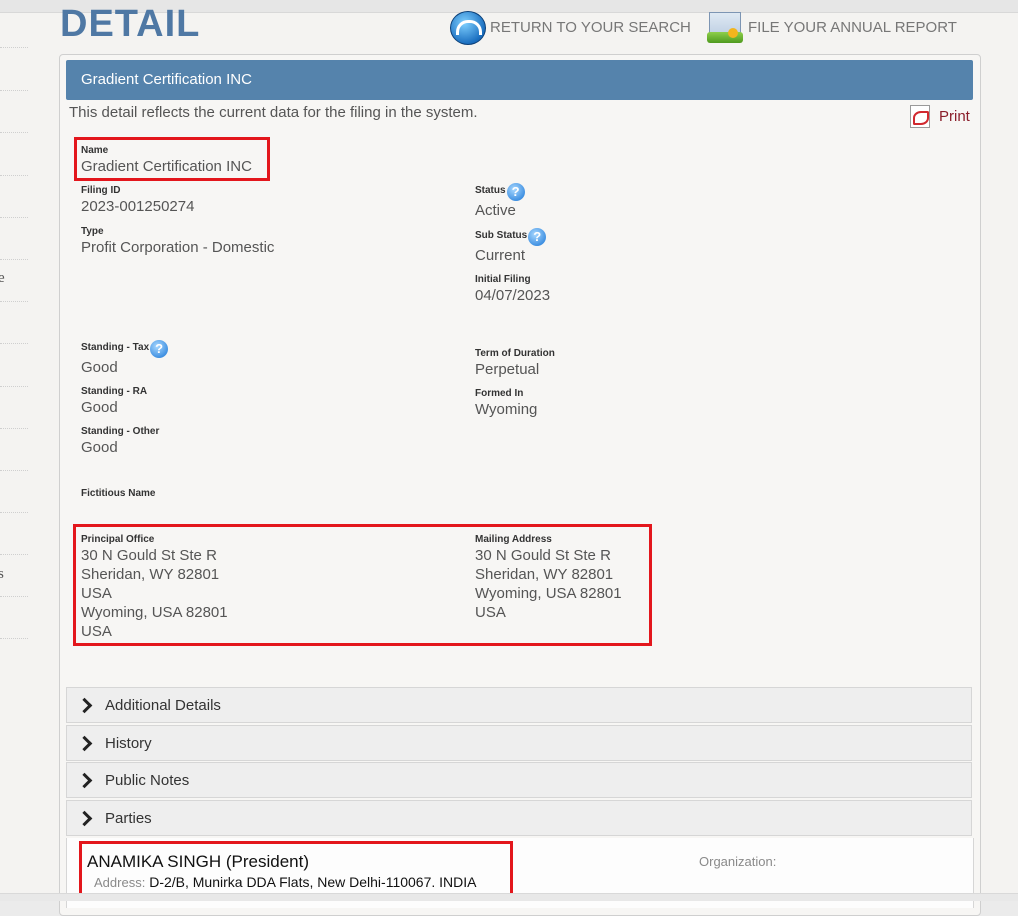 This screenshot has width=1018, height=916. What do you see at coordinates (519, 780) in the screenshot?
I see `section-public-notes: Public Notes` at bounding box center [519, 780].